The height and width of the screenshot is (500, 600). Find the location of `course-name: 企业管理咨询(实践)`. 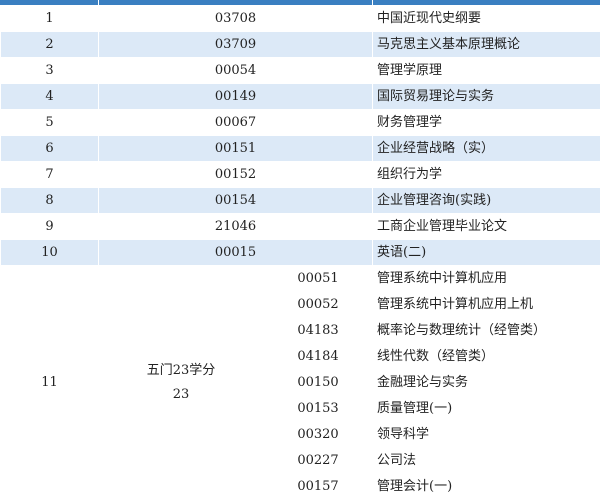

course-name: 企业管理咨询(实践) is located at coordinates (486, 201).